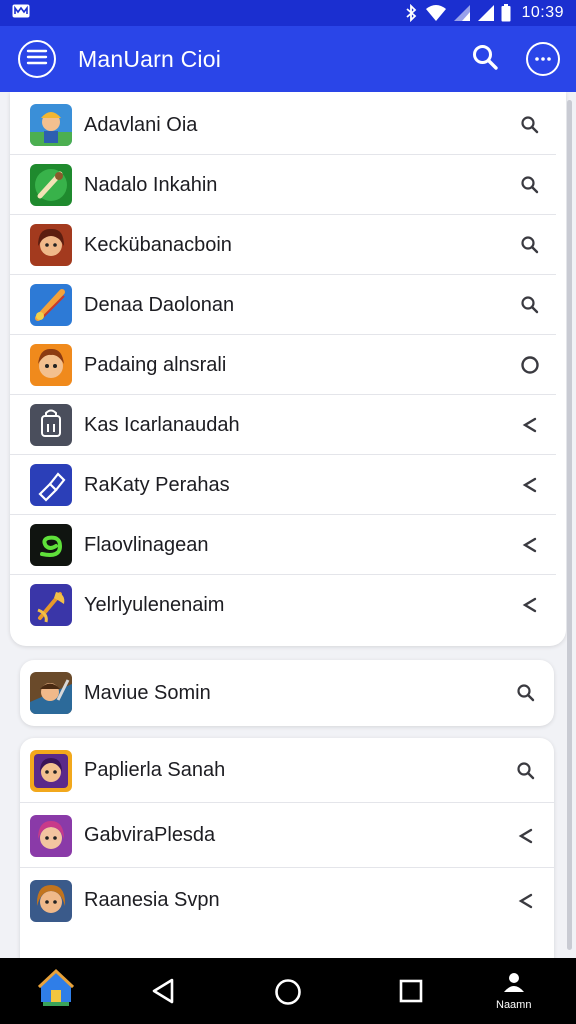 This screenshot has height=1024, width=576. What do you see at coordinates (147, 692) in the screenshot?
I see `list-item-label: Maviue Somin` at bounding box center [147, 692].